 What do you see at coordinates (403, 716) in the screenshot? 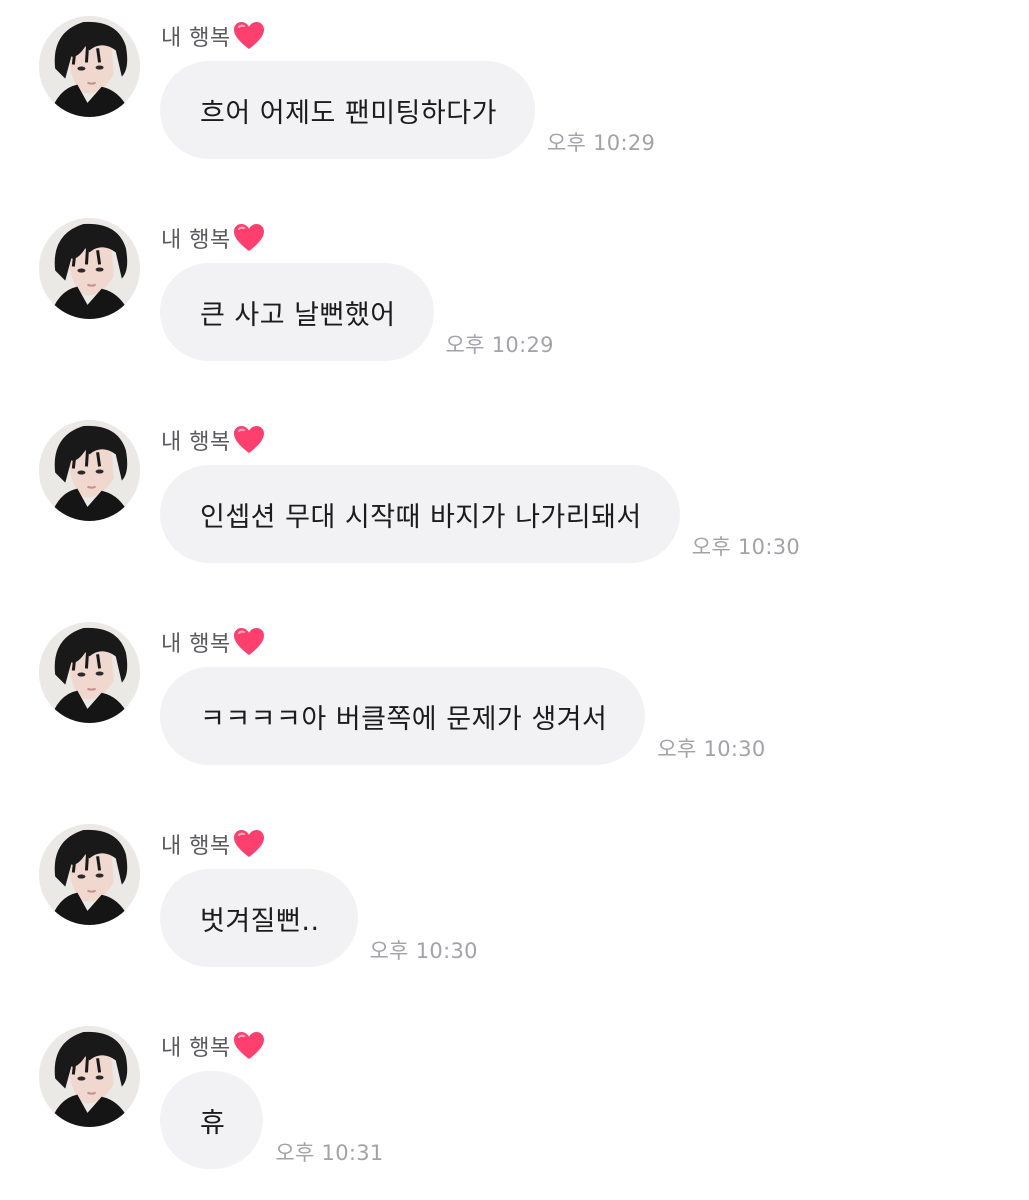
I see `message-bubble: ㅋㅋㅋㅋ아 버클쪽에 문제가 생겨서` at bounding box center [403, 716].